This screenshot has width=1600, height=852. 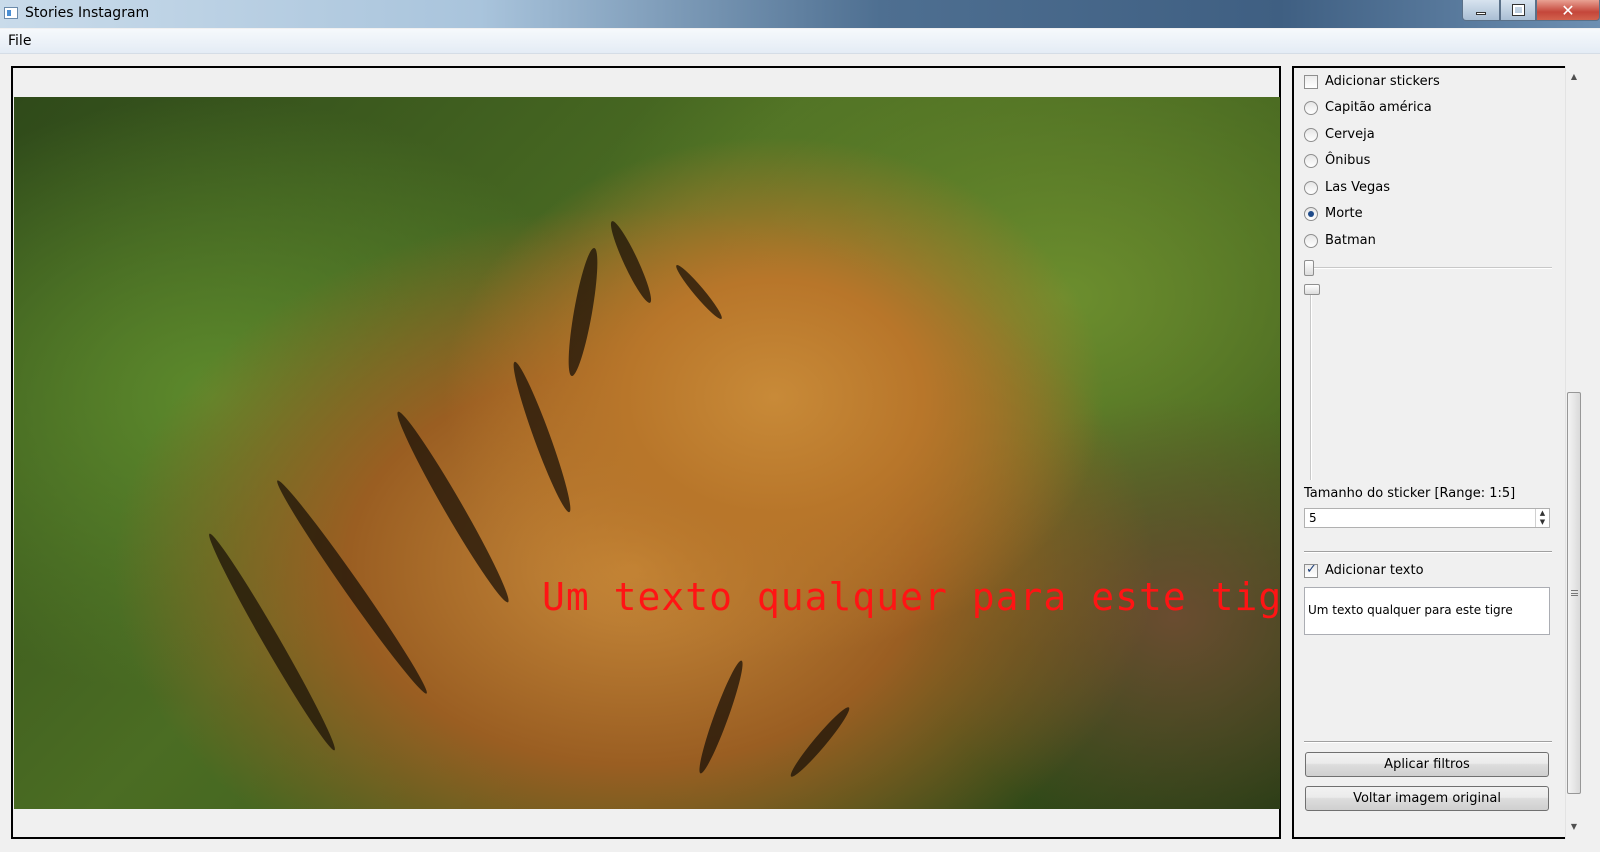 I want to click on sticker-size-value: 5, so click(x=1313, y=518).